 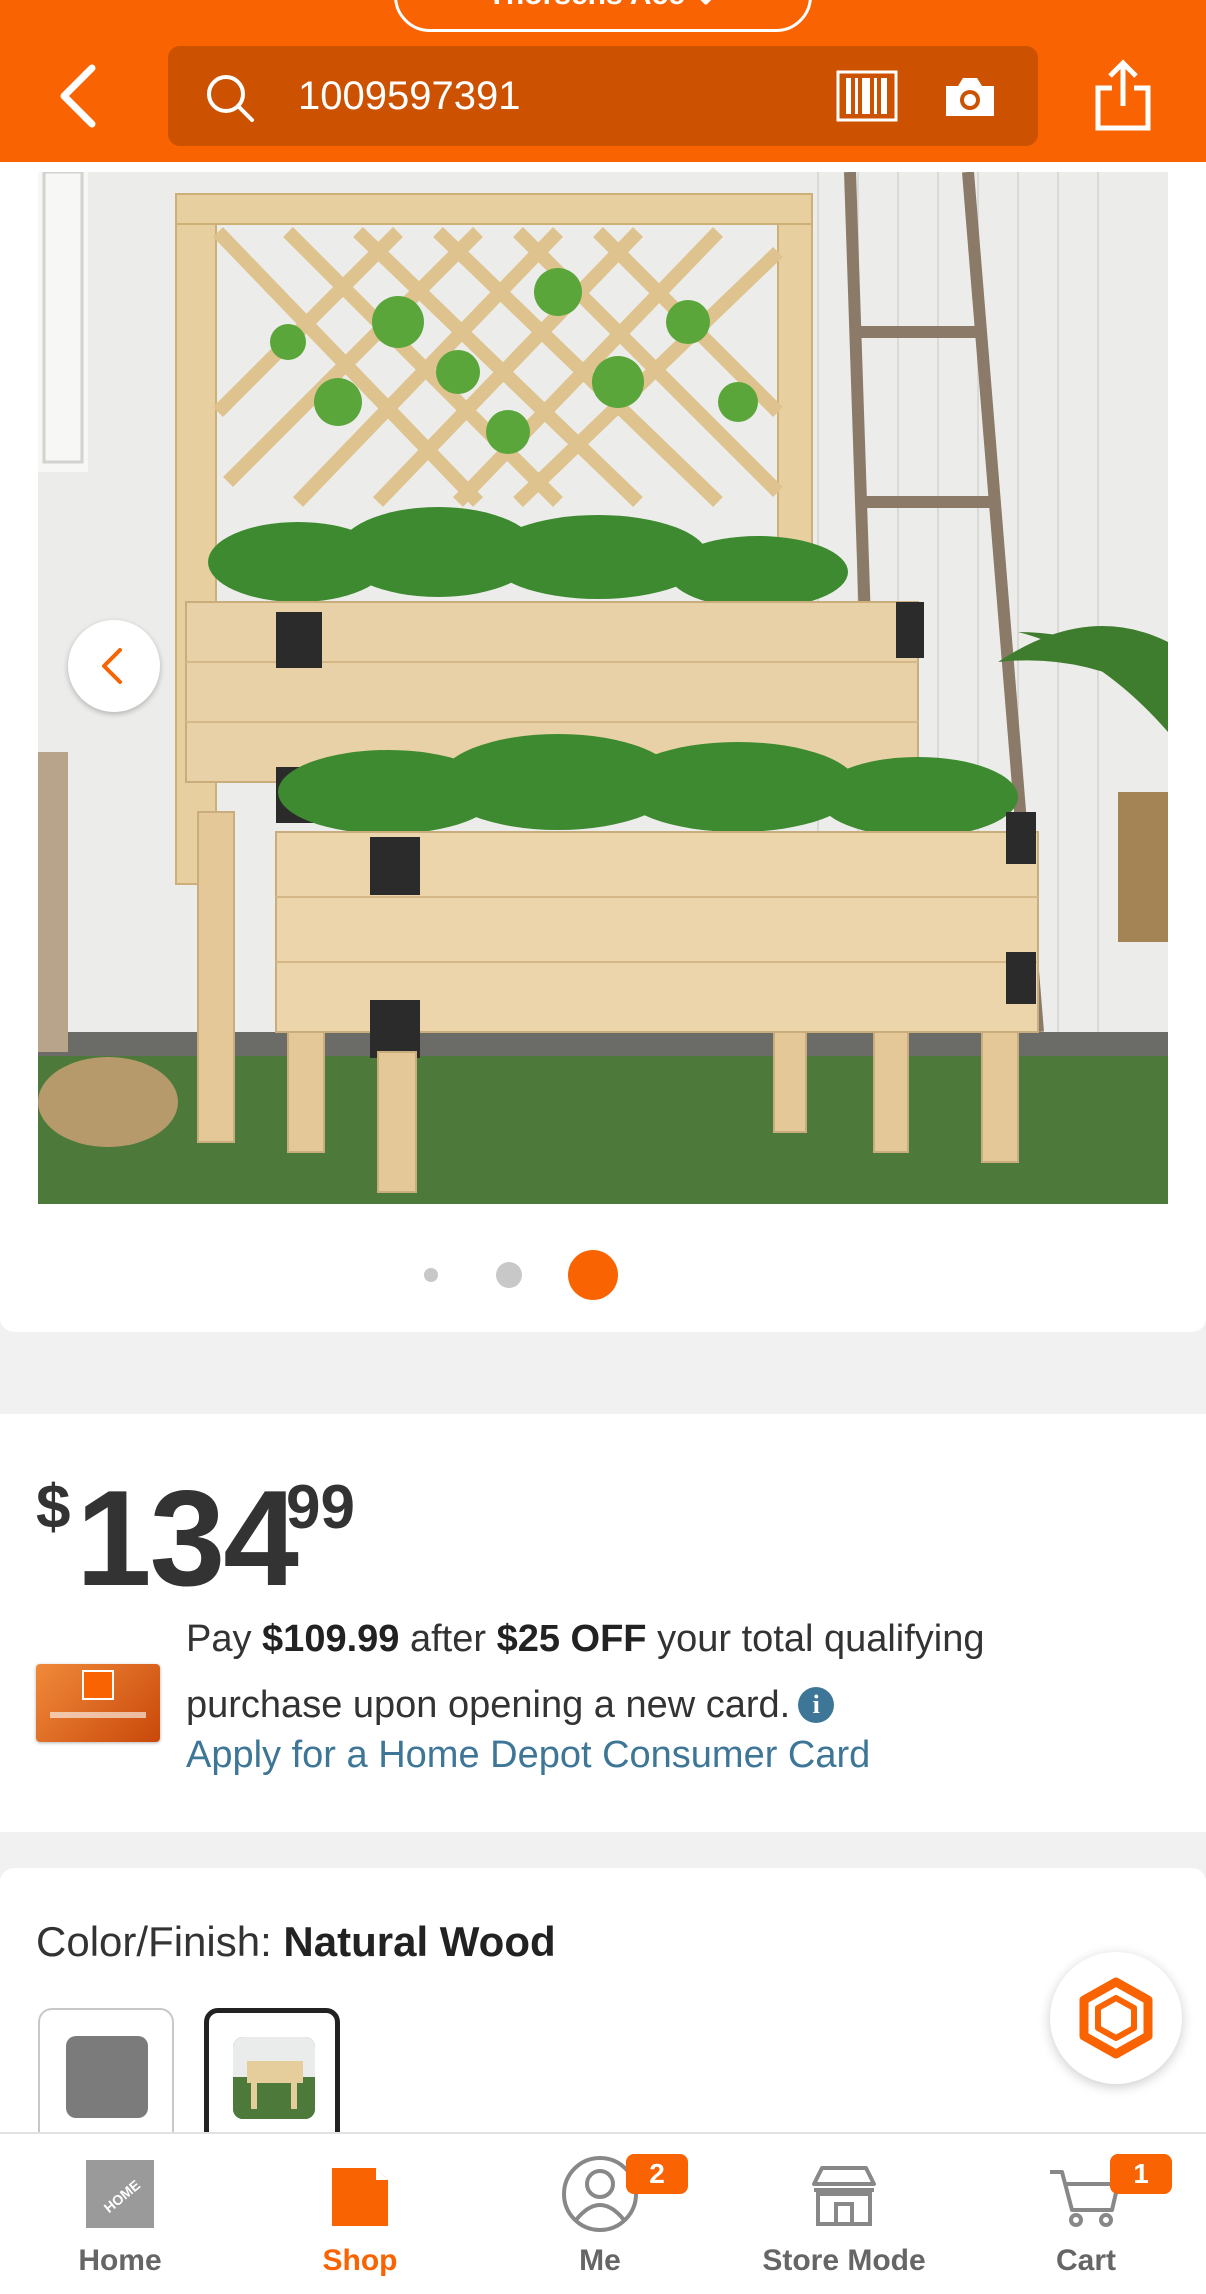 I want to click on swatch-gray-image, so click(x=107, y=2077).